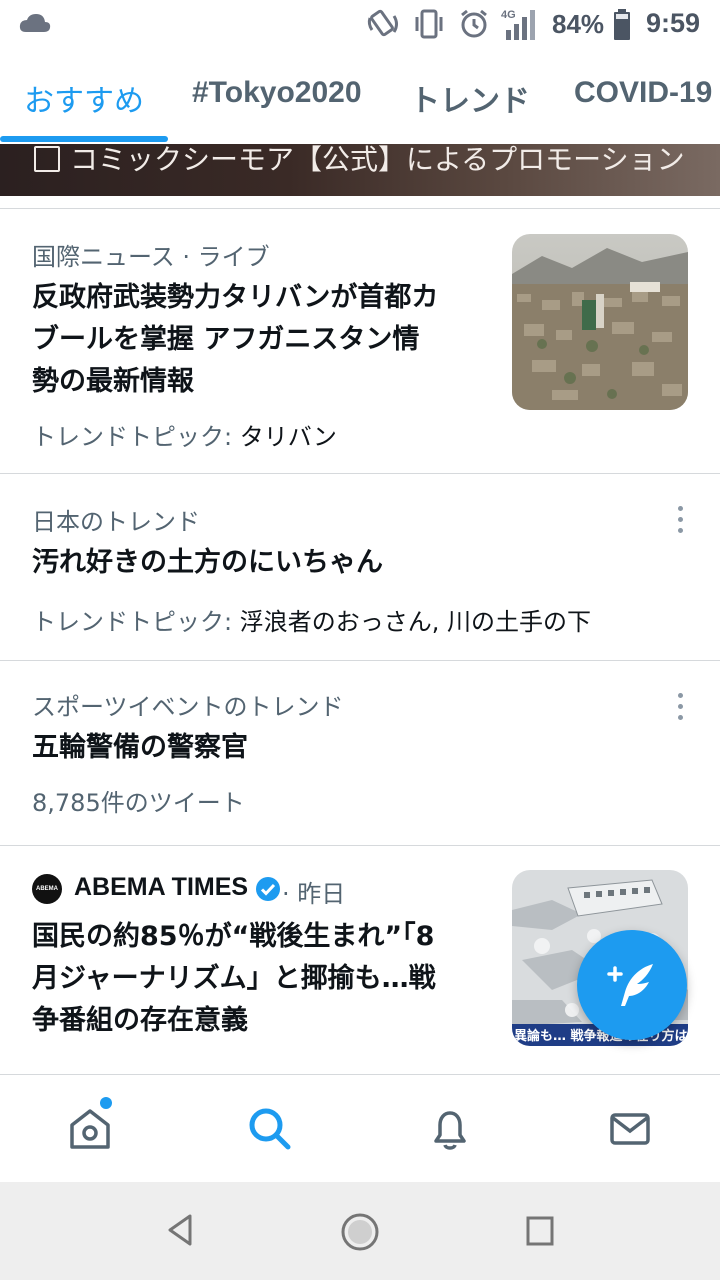  I want to click on home-icon, so click(90, 1129).